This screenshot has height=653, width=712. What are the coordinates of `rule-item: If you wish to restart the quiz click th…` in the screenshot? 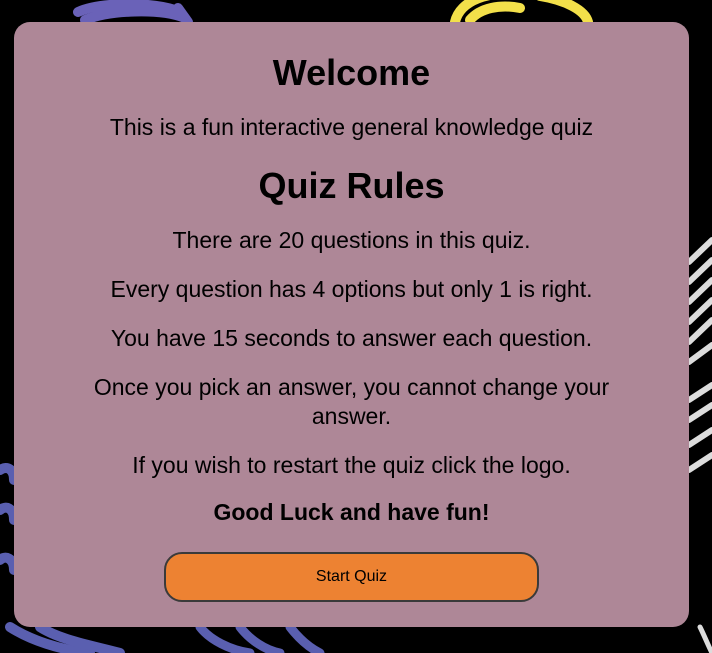 It's located at (351, 465).